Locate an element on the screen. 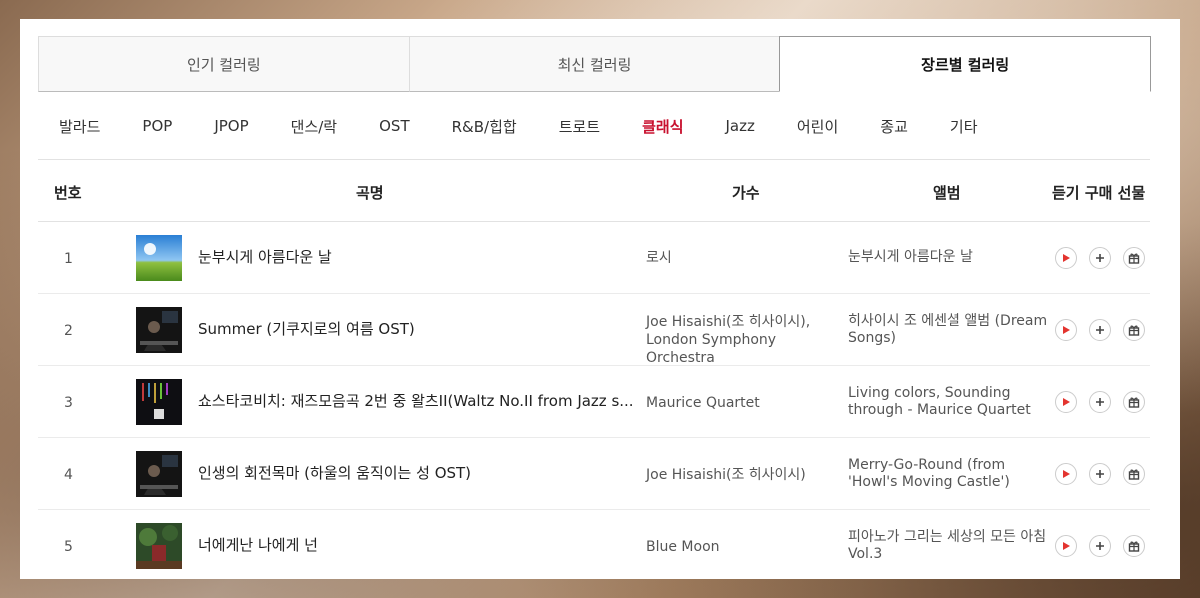 Image resolution: width=1200 pixels, height=598 pixels. category-tabs: 인기 컬러링 최신 컬러링 장르별 컬러링 is located at coordinates (595, 64).